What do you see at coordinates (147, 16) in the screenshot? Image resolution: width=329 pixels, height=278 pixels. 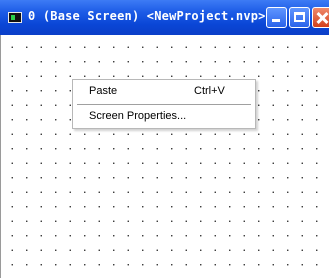 I see `window-title: 0 (Base Screen) <NewProject.nvp>` at bounding box center [147, 16].